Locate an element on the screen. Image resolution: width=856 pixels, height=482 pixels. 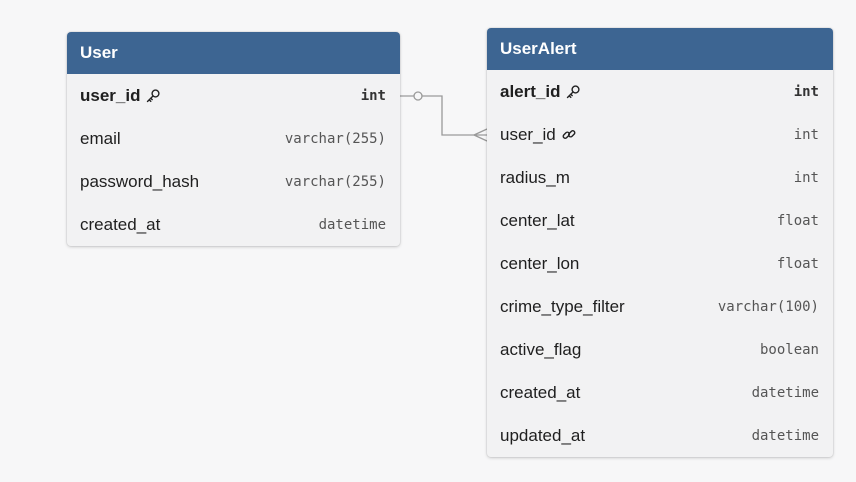
table-row: active_flag boolean is located at coordinates (660, 349).